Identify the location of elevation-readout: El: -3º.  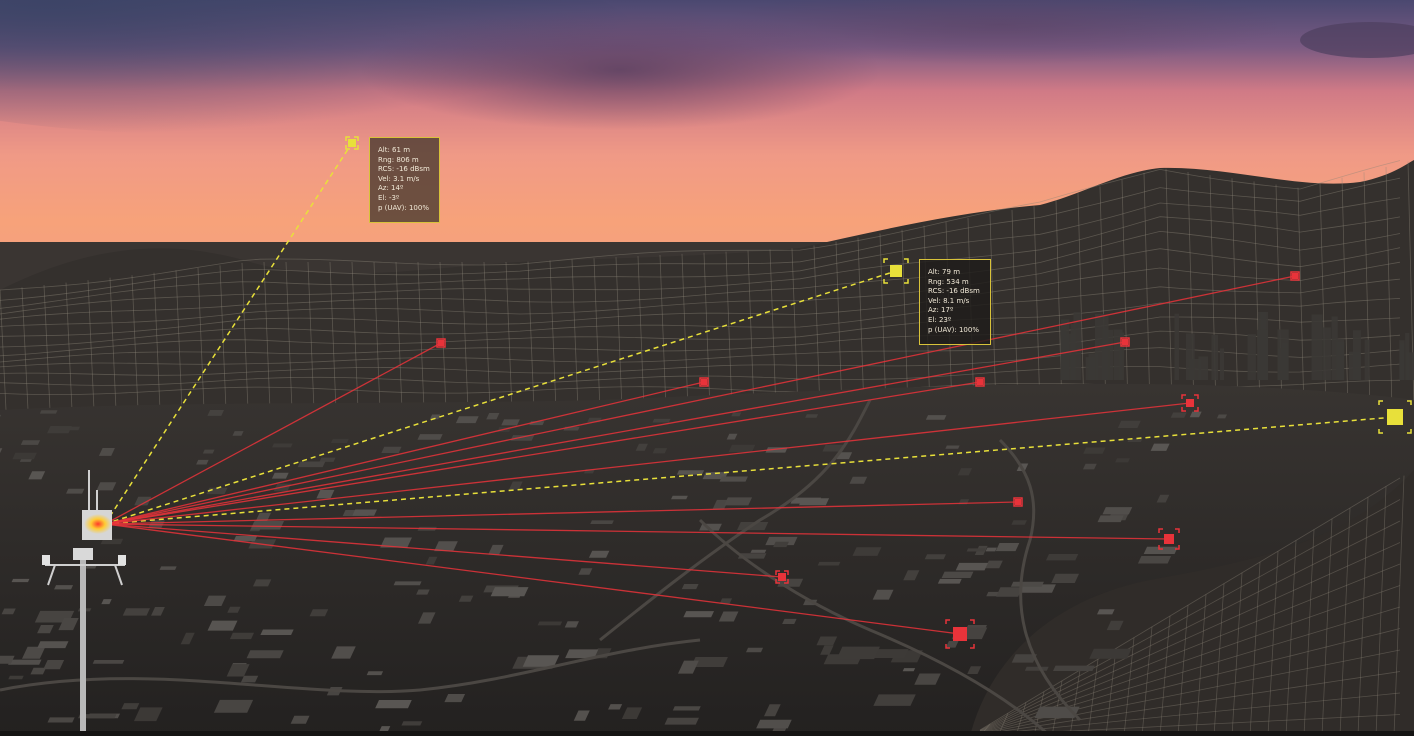
(389, 197).